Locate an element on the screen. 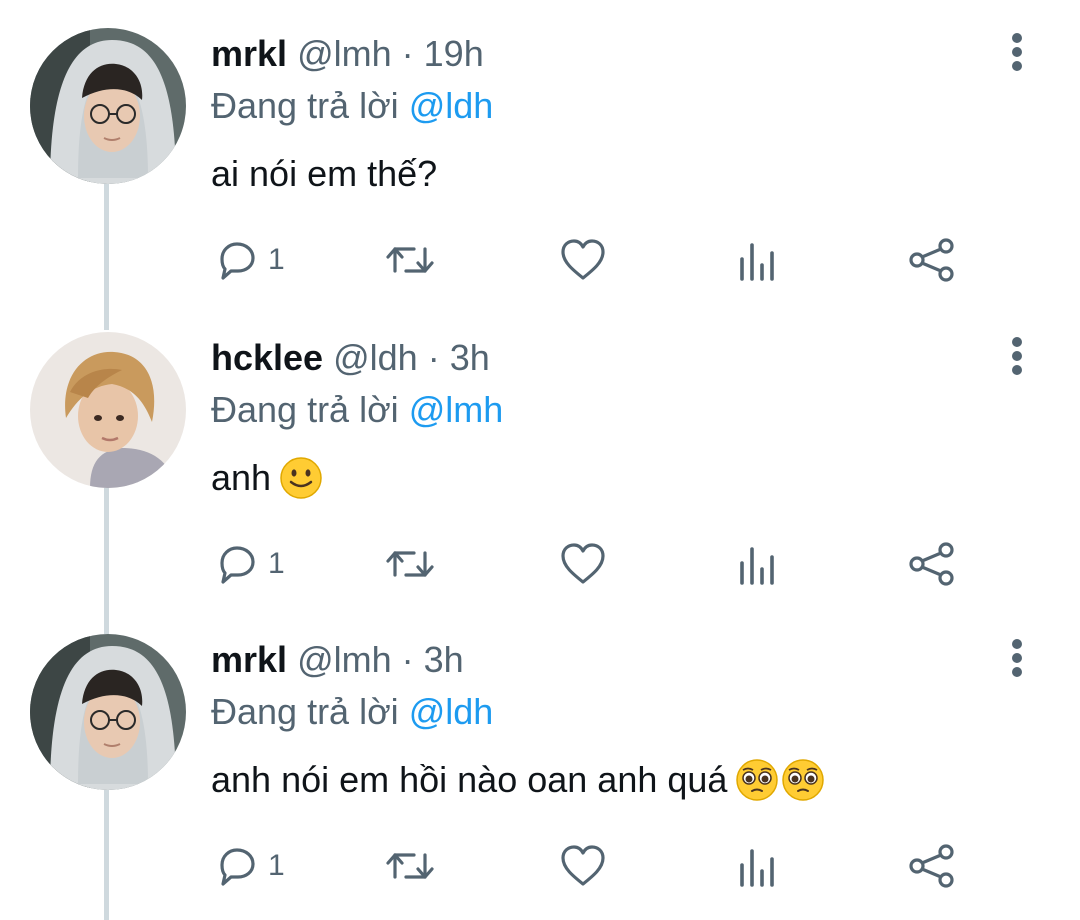 Image resolution: width=1080 pixels, height=920 pixels. tweet-text-content: ai nói em thế? is located at coordinates (324, 173).